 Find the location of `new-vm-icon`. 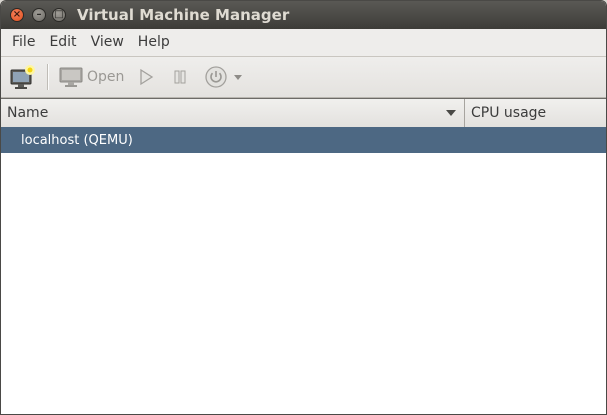

new-vm-icon is located at coordinates (22, 77).